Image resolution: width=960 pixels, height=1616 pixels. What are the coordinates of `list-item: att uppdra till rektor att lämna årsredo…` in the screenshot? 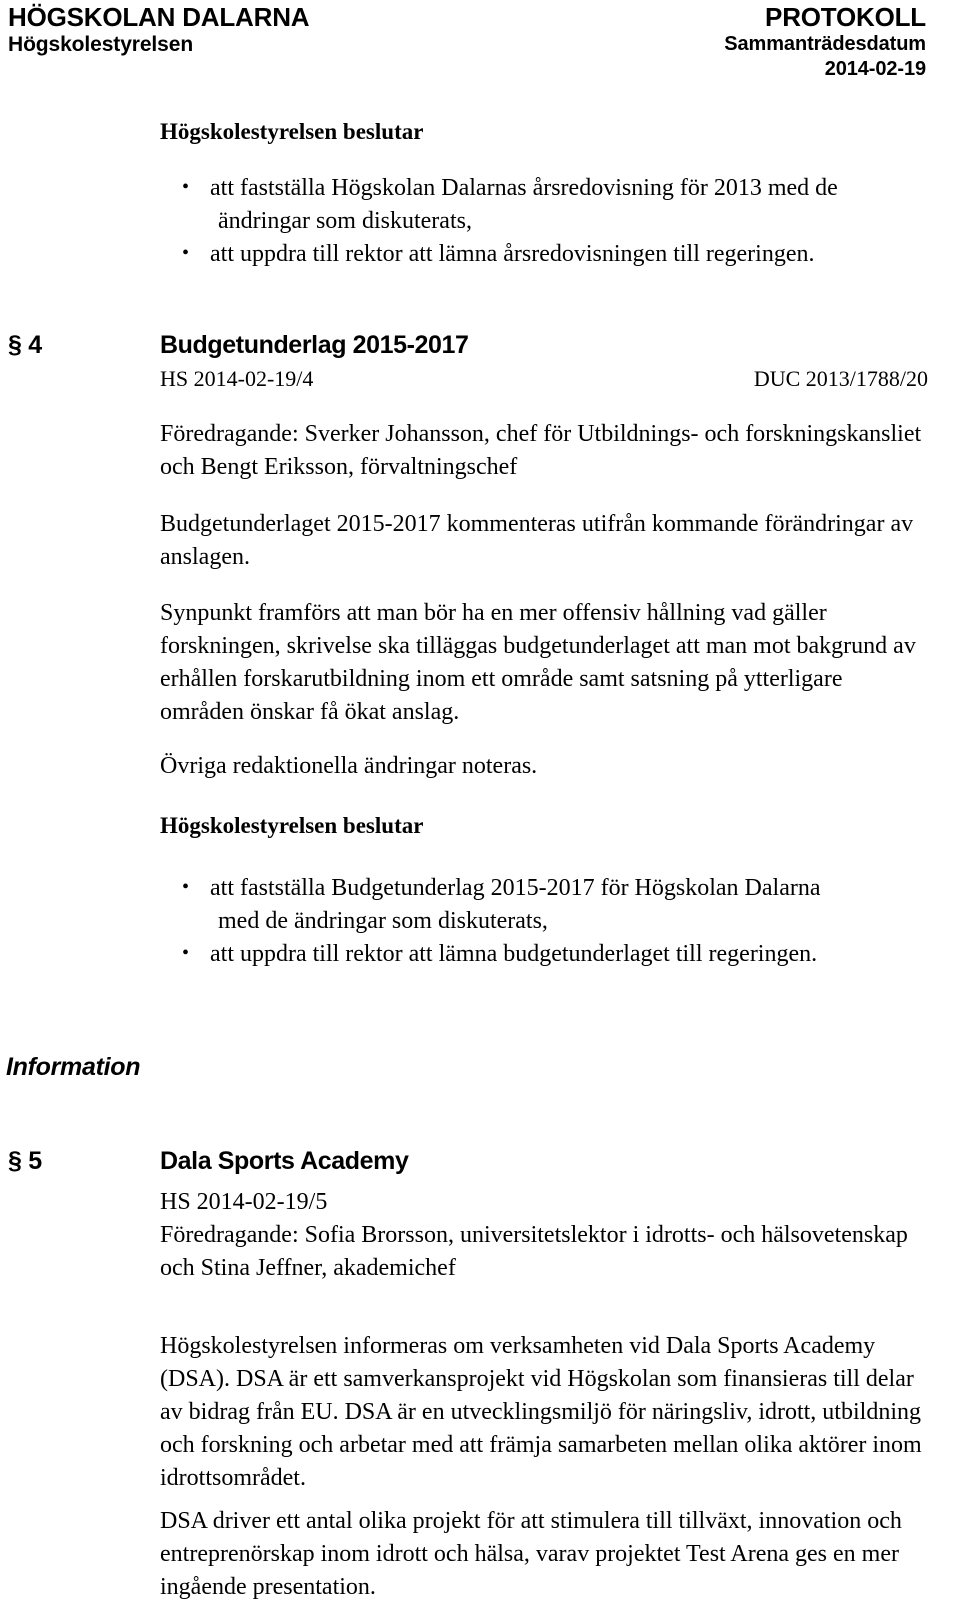 It's located at (544, 254).